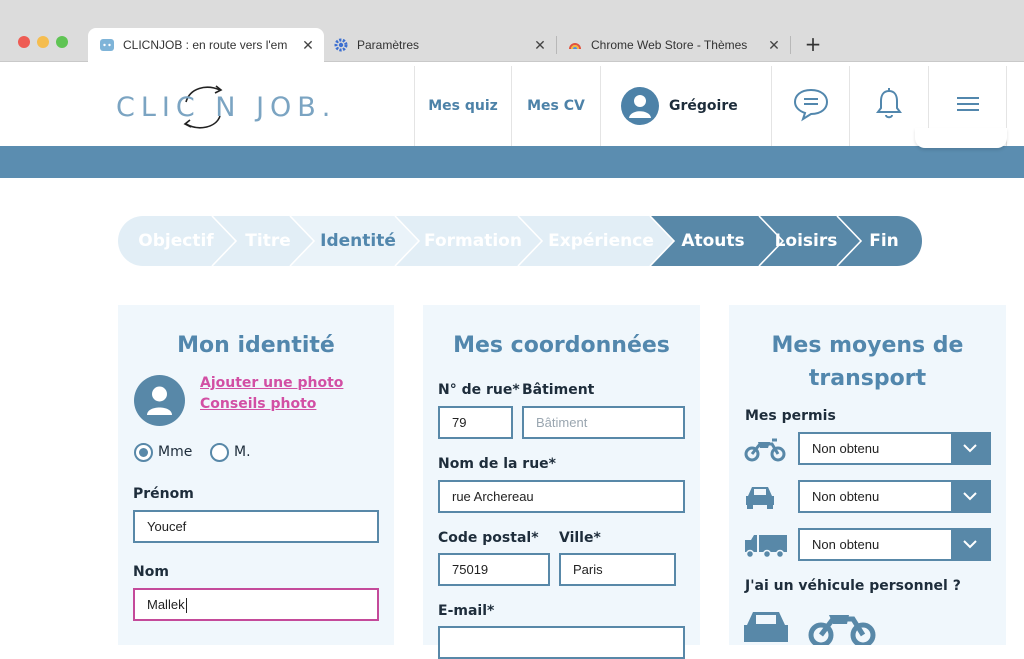 The width and height of the screenshot is (1024, 659). What do you see at coordinates (703, 106) in the screenshot?
I see `user-name: Grégoire` at bounding box center [703, 106].